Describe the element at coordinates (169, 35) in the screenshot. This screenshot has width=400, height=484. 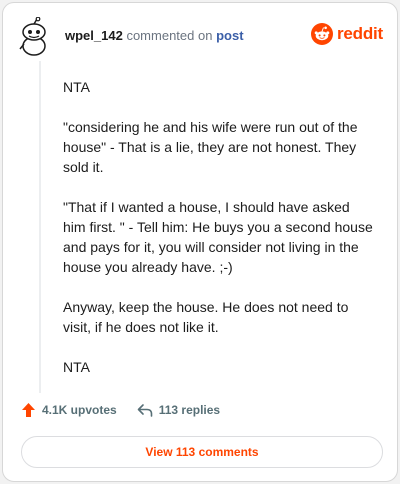
I see `comment-action-text: commented on` at that location.